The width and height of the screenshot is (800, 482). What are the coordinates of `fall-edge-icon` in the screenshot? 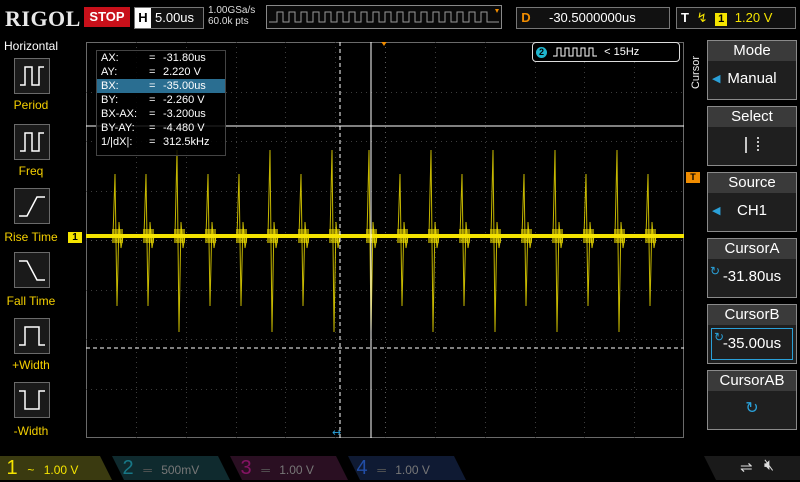 It's located at (32, 270).